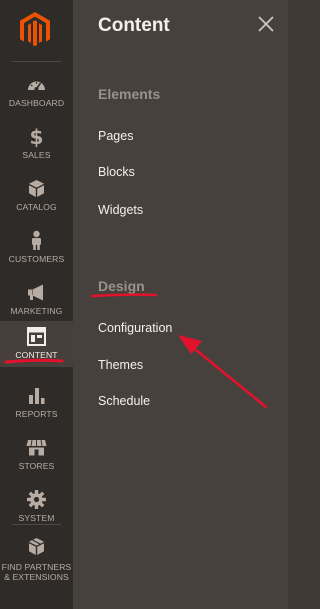  I want to click on sidebar-item-label: STORES, so click(36, 466).